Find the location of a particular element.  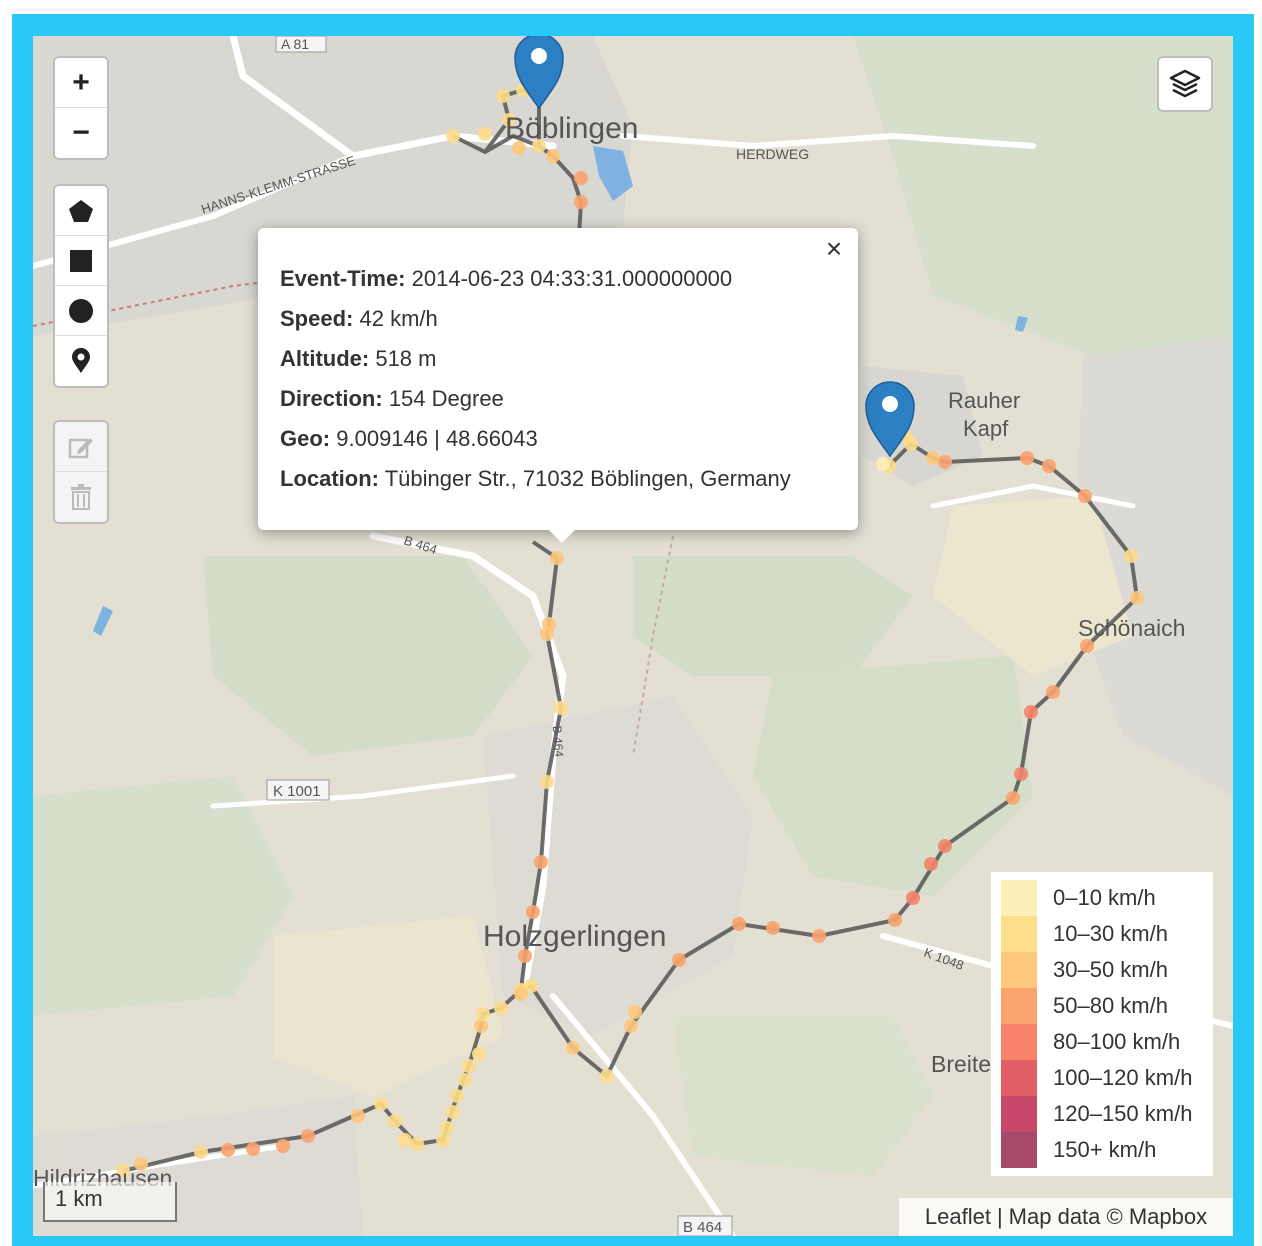

area-label-rauher: Rauher is located at coordinates (984, 400).